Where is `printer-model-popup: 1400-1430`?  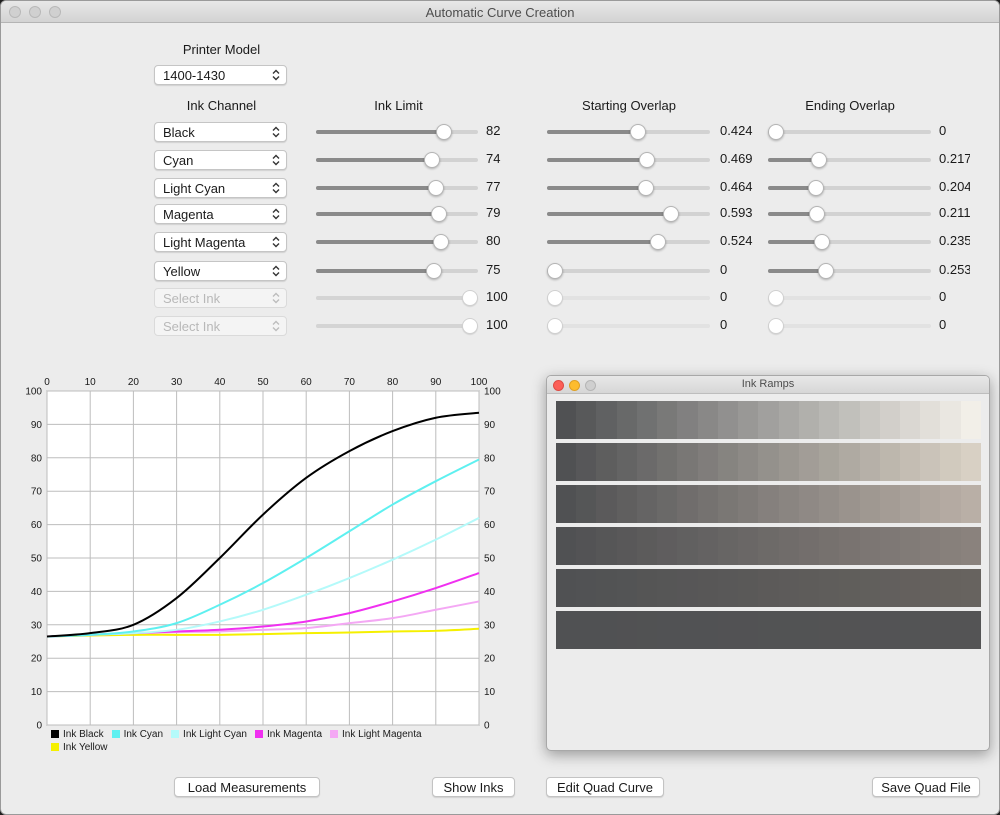
printer-model-popup: 1400-1430 is located at coordinates (220, 75).